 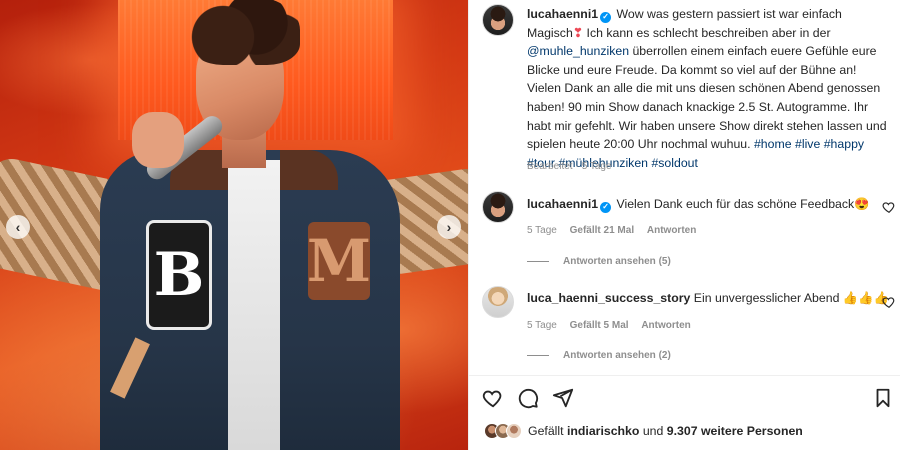 I want to click on comment-text: Ein unvergesslicher Abend, so click(x=766, y=298).